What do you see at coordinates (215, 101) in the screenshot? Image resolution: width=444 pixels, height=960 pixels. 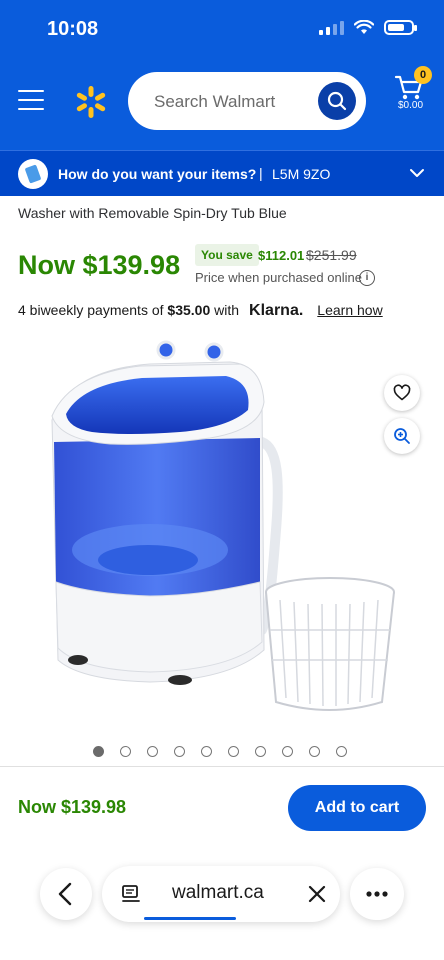 I see `search-placeholder: Search Walmart` at bounding box center [215, 101].